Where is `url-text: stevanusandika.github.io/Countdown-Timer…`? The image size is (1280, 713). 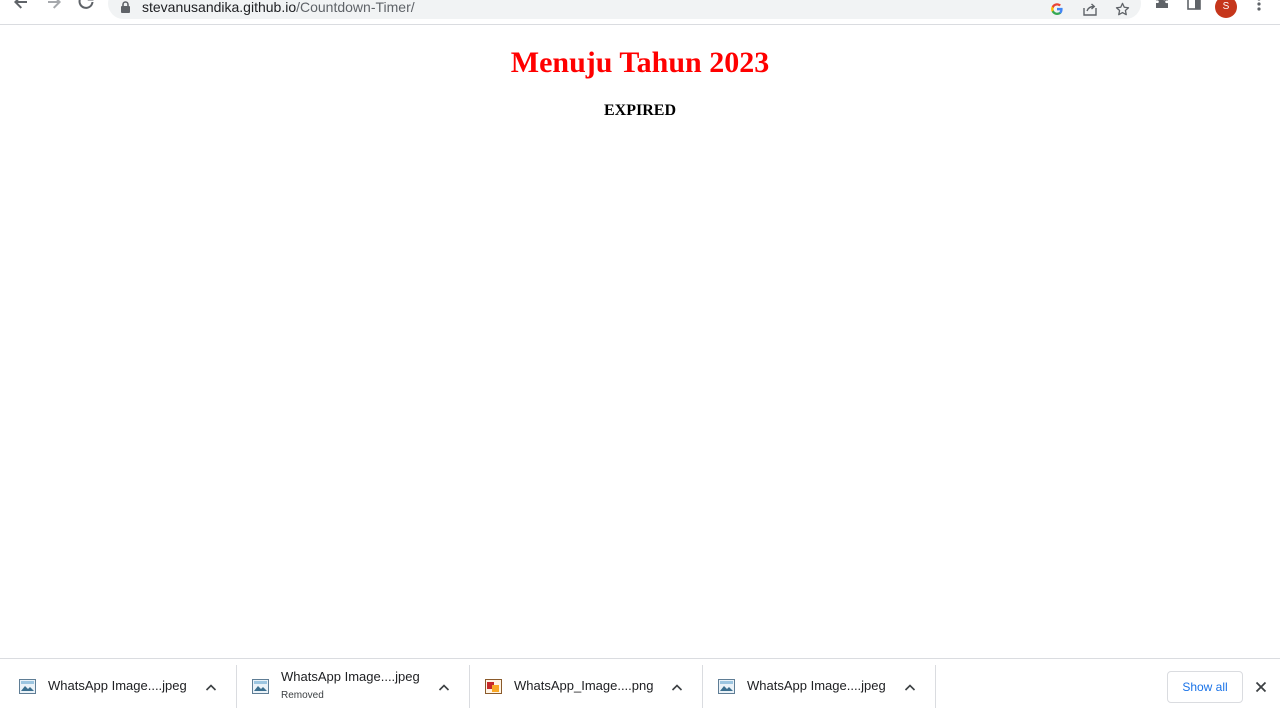
url-text: stevanusandika.github.io/Countdown-Timer… is located at coordinates (278, 7).